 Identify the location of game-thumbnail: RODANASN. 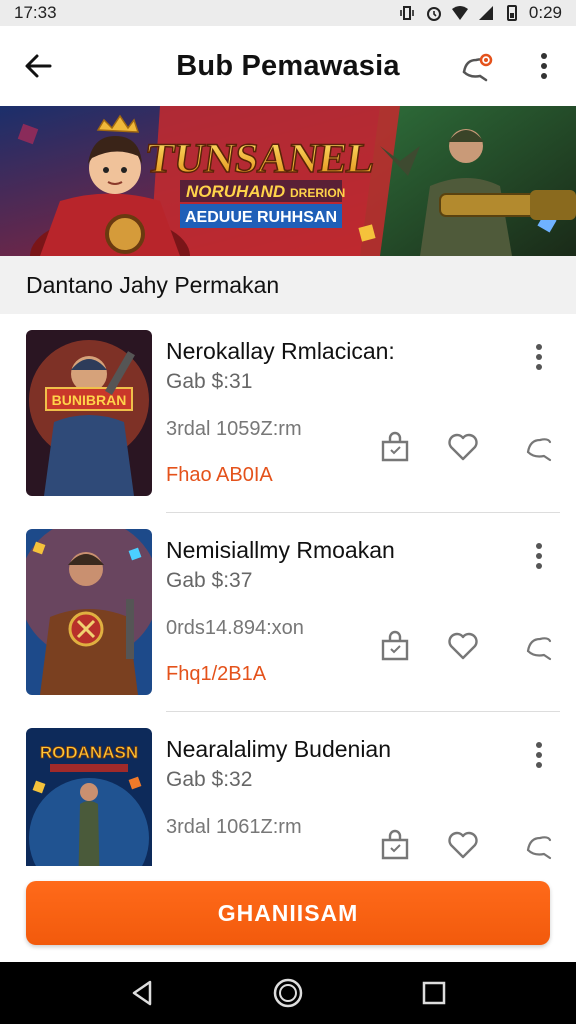
(89, 797).